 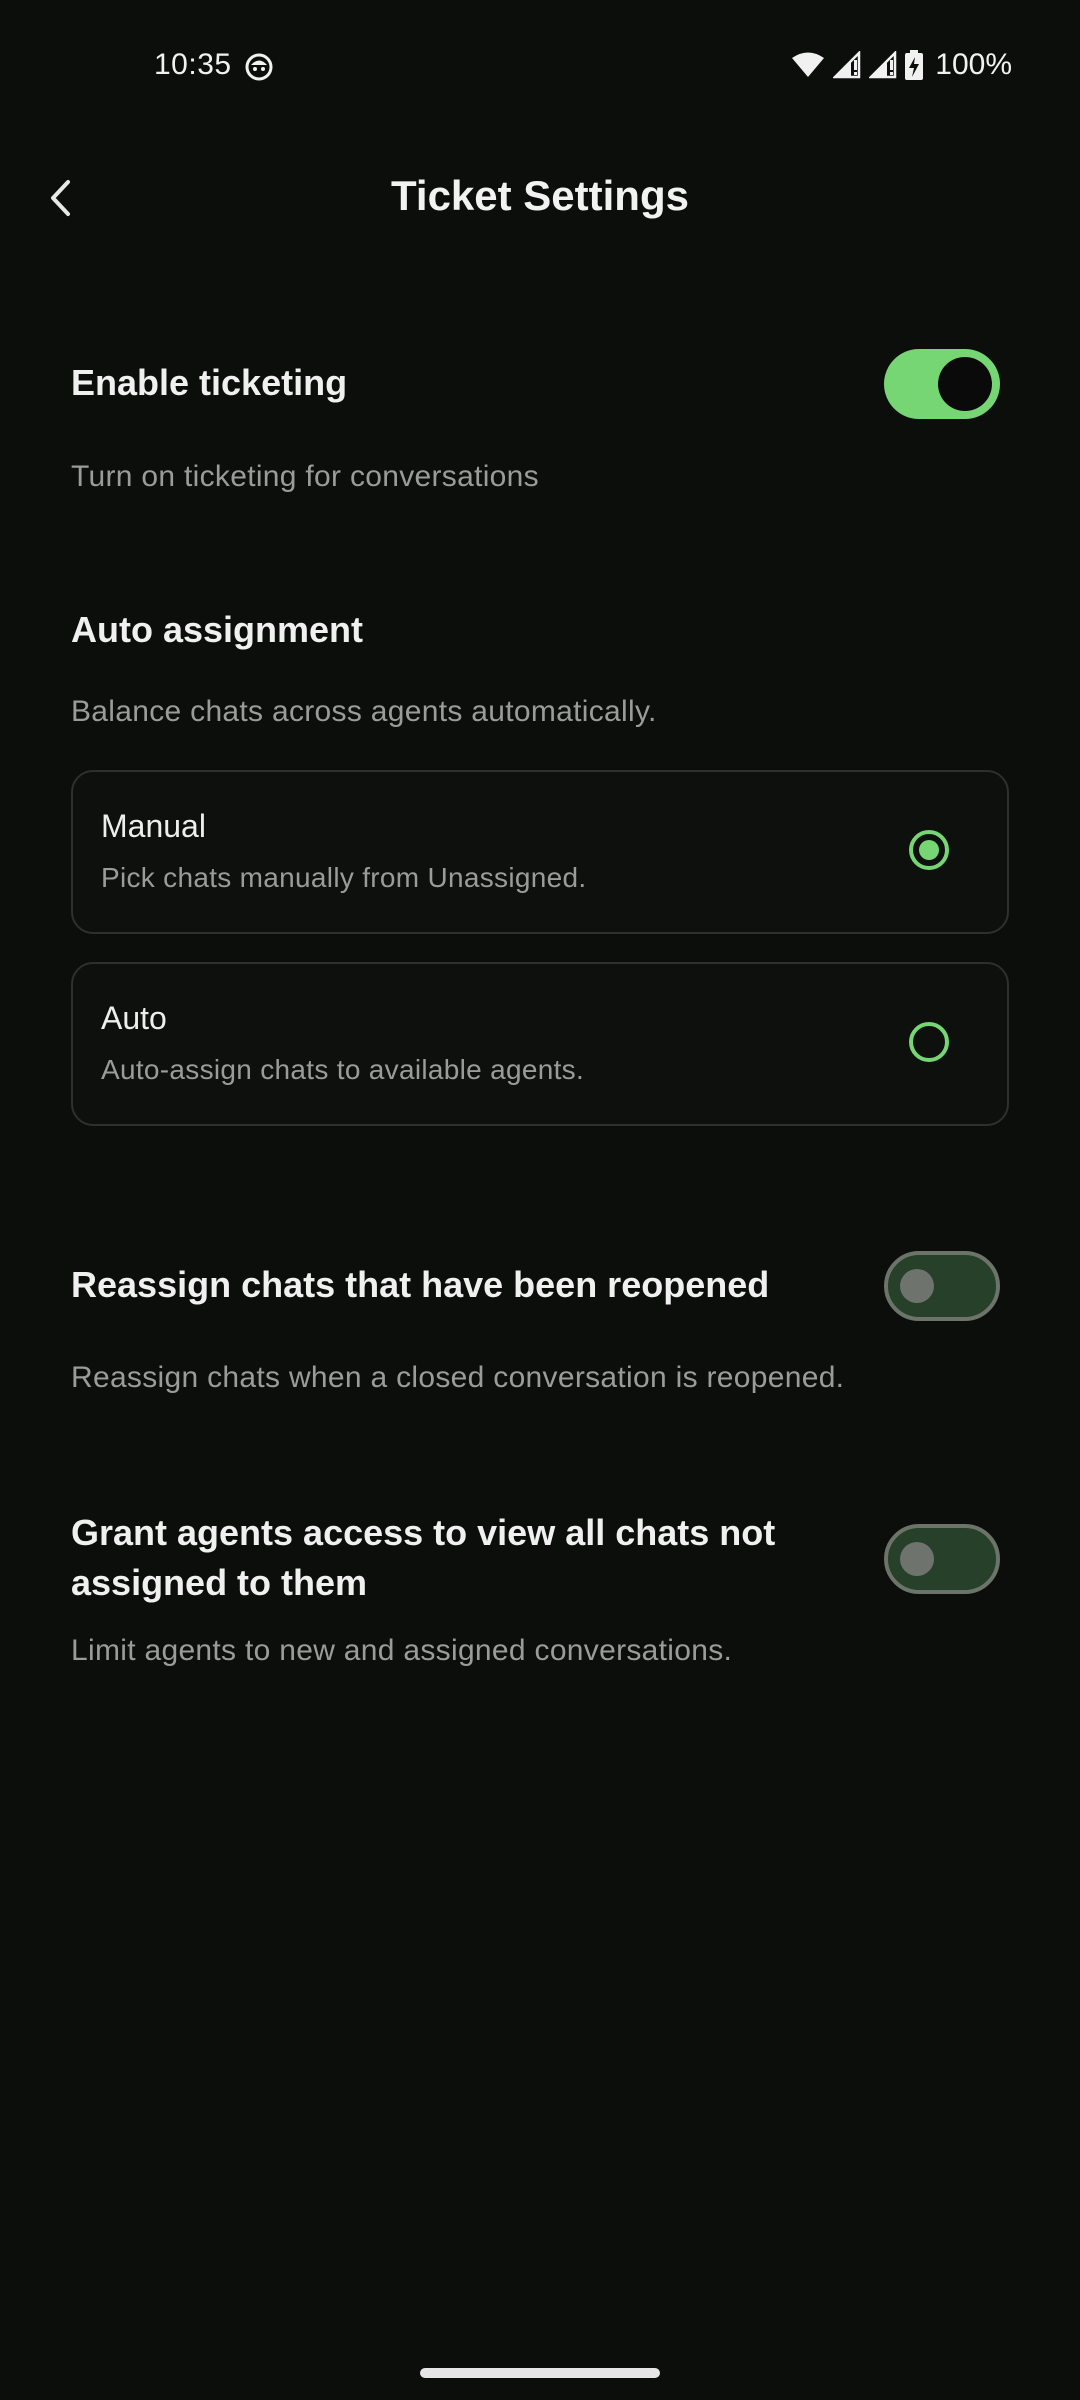 I want to click on grant-access-title-line2: assigned to them, so click(x=219, y=1582).